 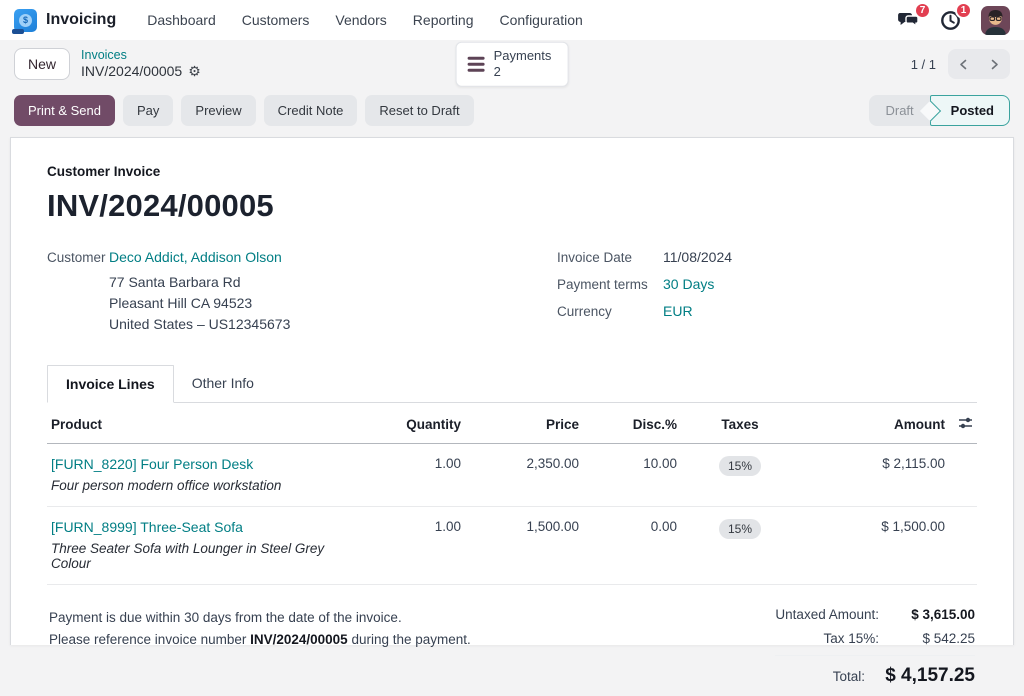 What do you see at coordinates (148, 110) in the screenshot?
I see `pay-button: Pay` at bounding box center [148, 110].